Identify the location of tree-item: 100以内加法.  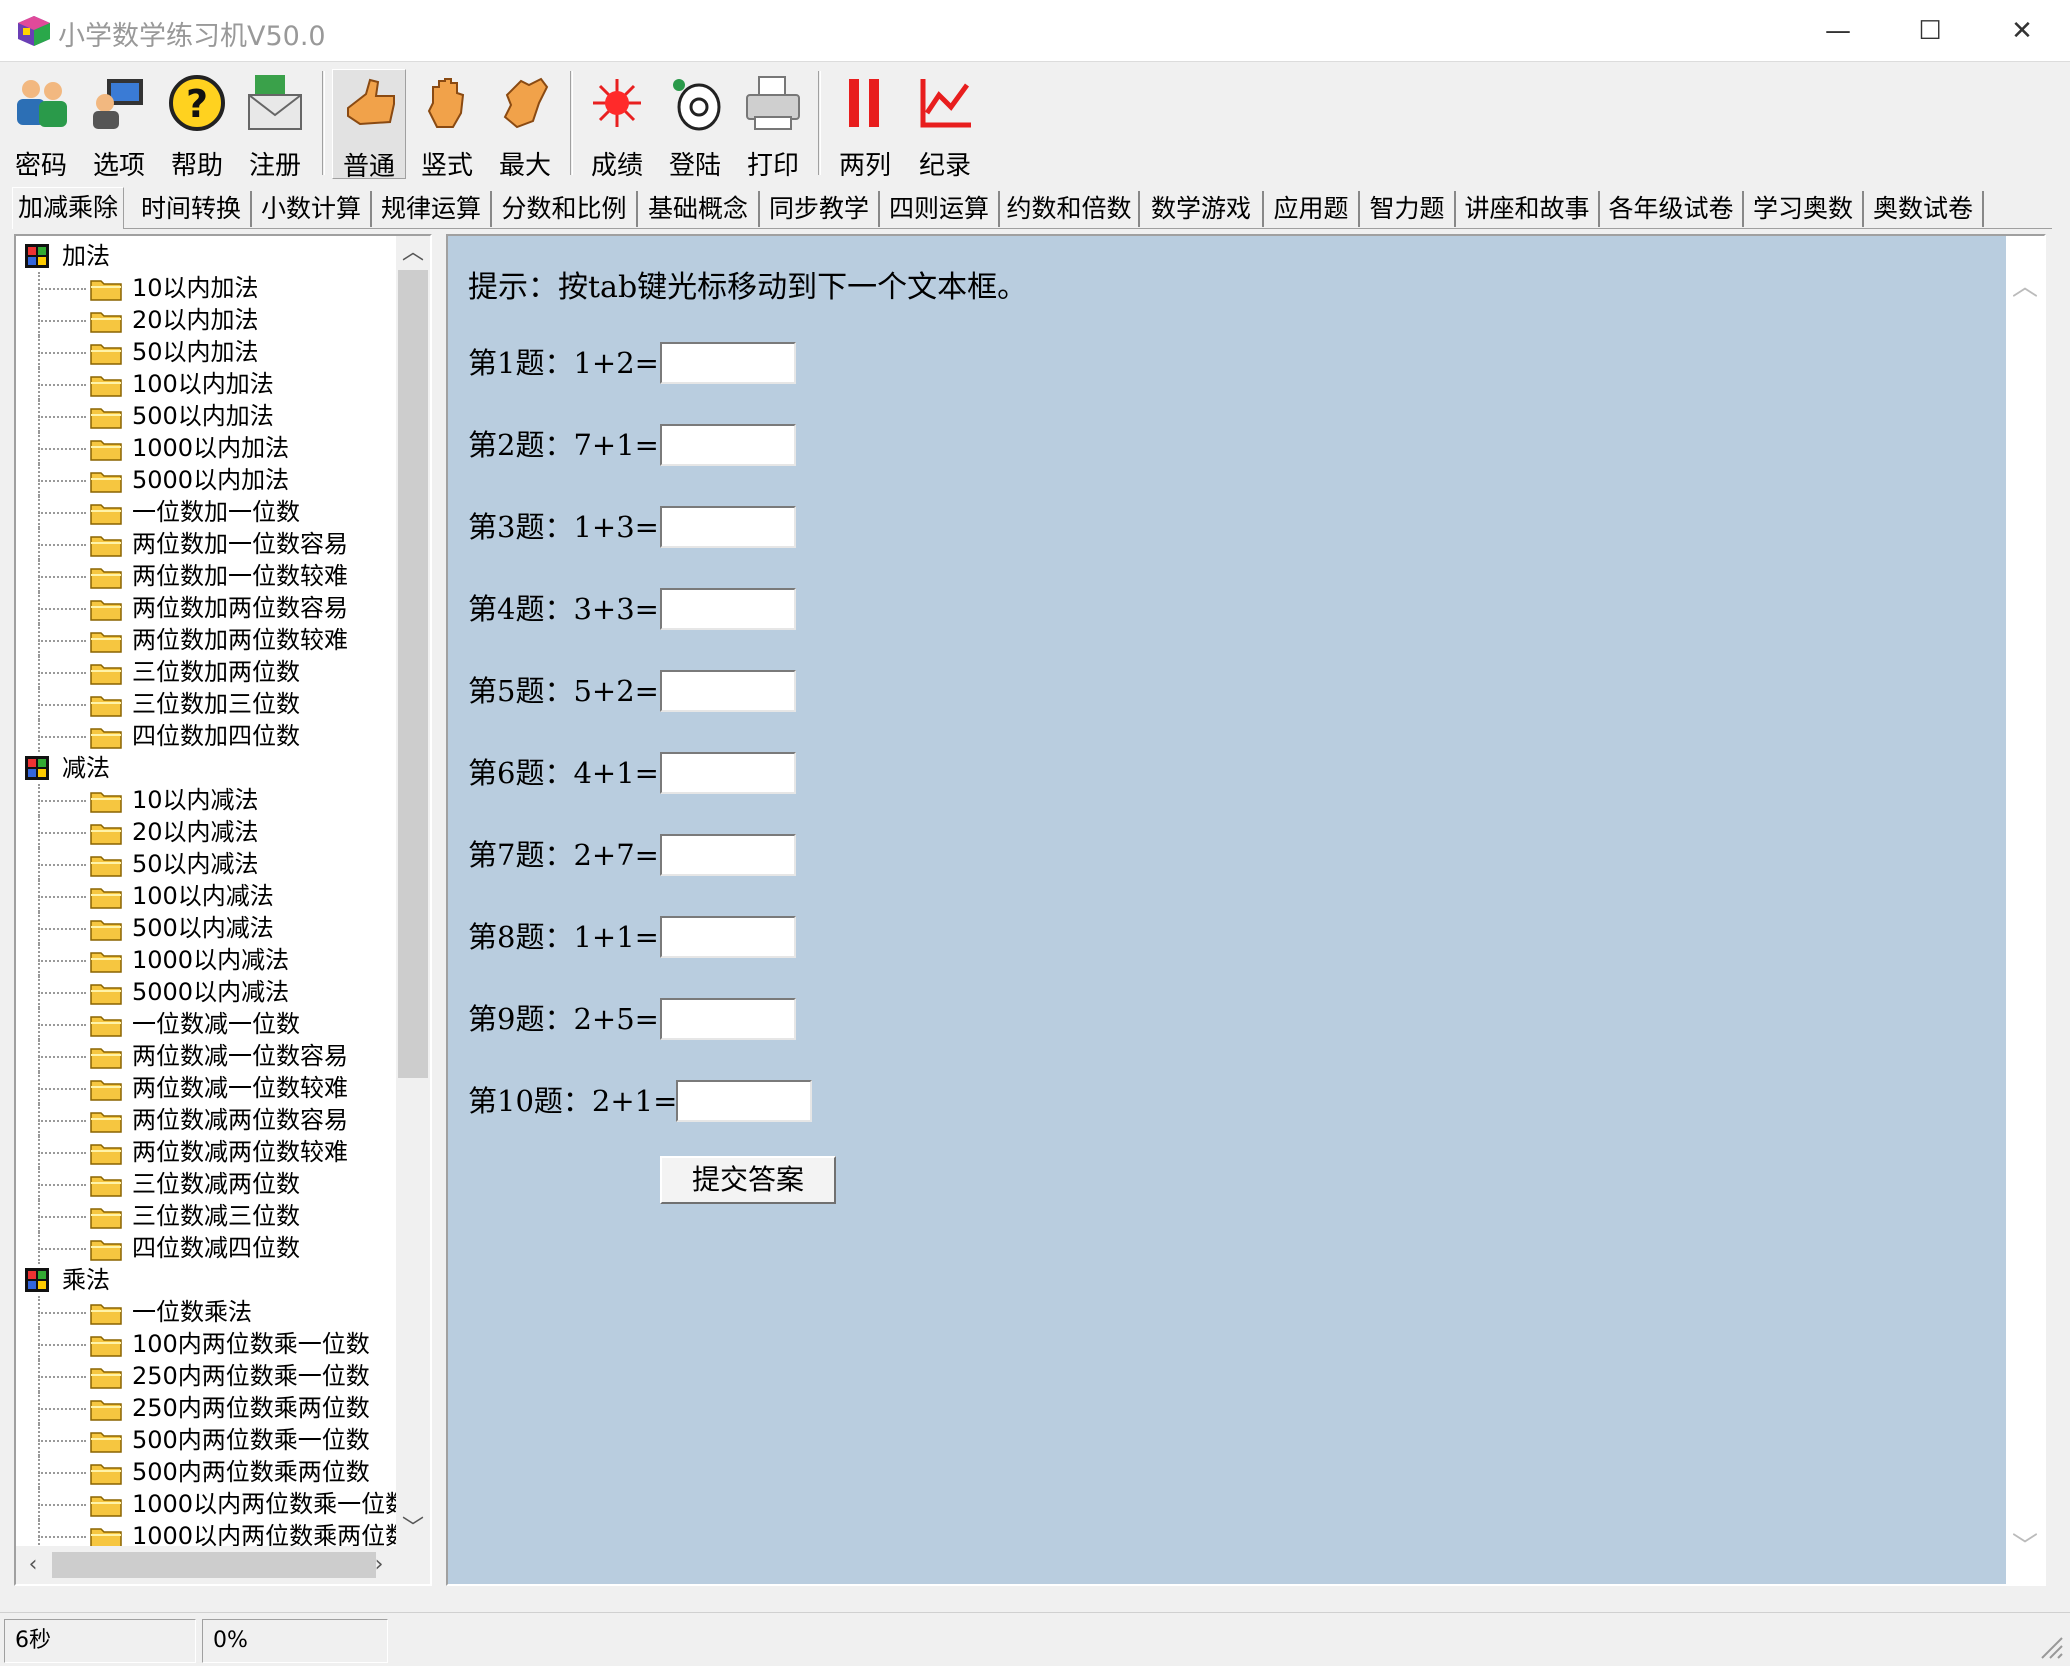
(206, 384).